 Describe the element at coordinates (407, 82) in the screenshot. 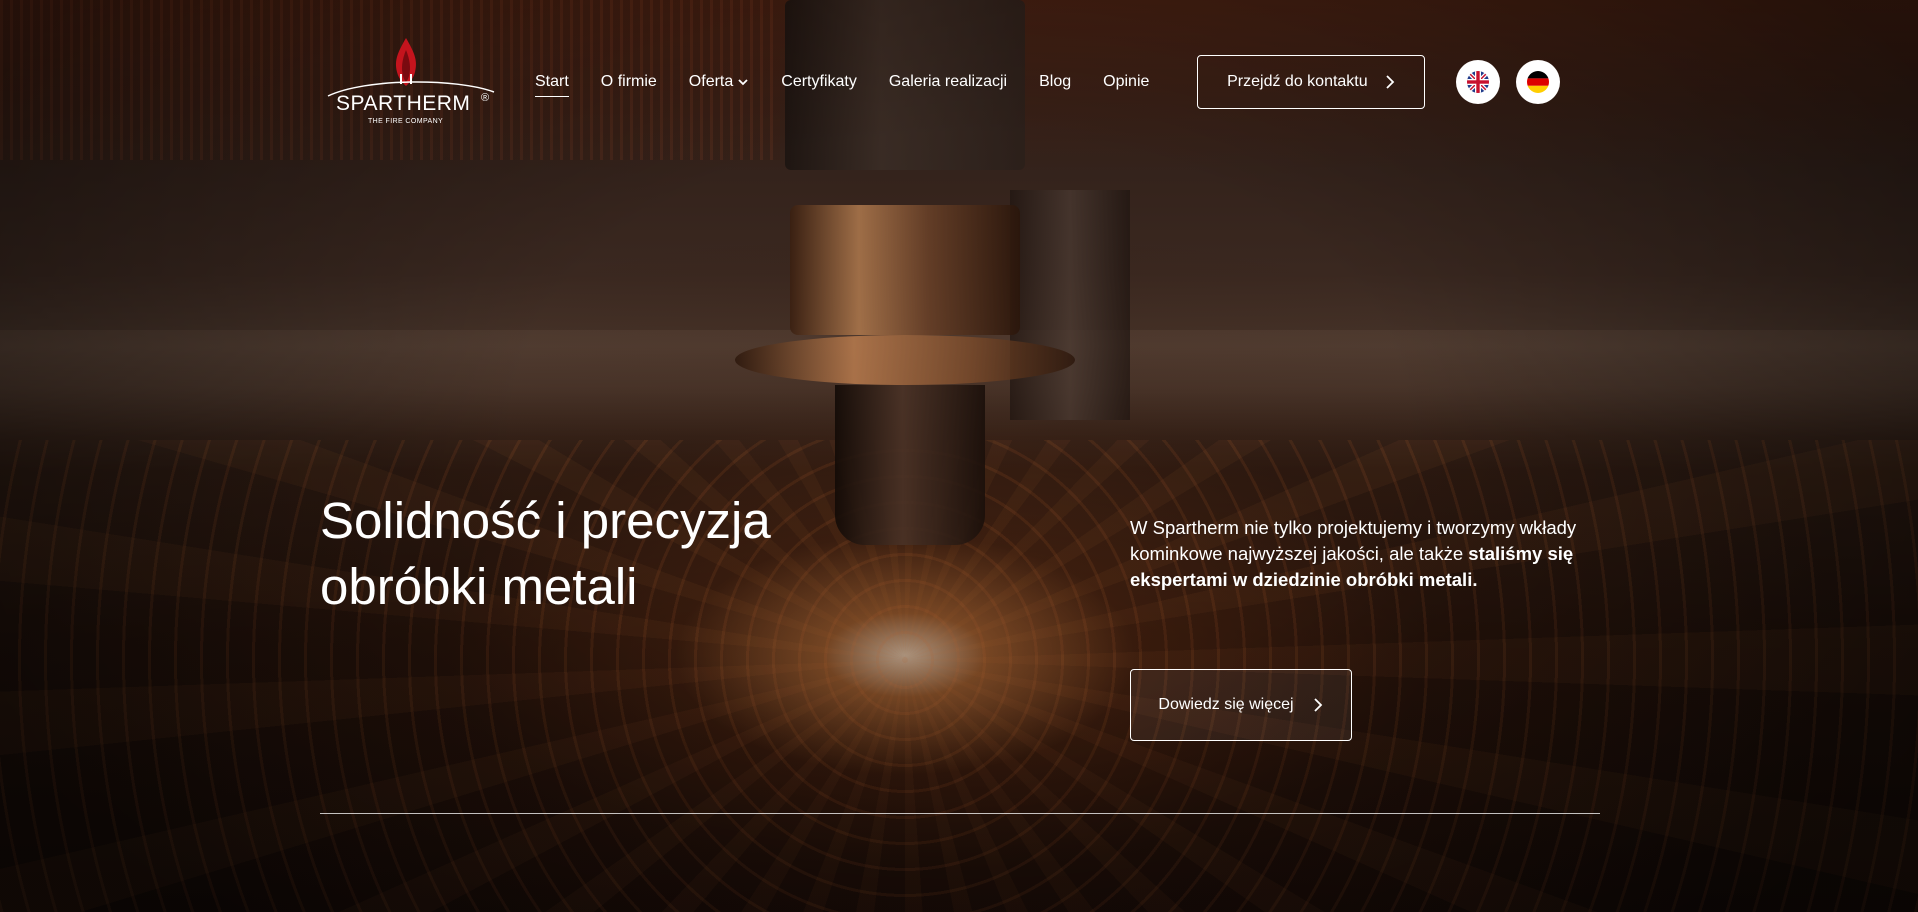

I see `spartherm-logo: SPARTHERM ® THE FIRE COMPANY` at that location.